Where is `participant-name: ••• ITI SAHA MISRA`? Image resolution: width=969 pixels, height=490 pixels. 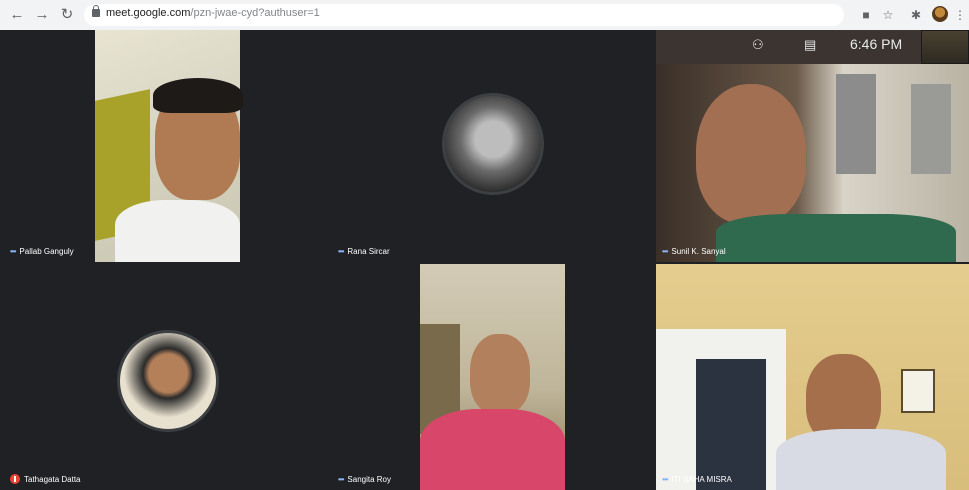
participant-name: ••• ITI SAHA MISRA is located at coordinates (697, 479).